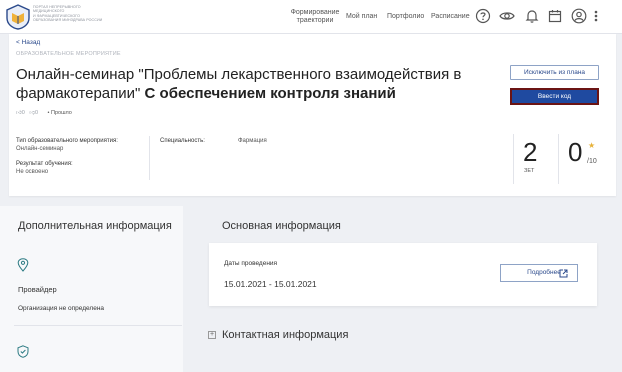  What do you see at coordinates (252, 141) in the screenshot?
I see `specialty-value: Фармация` at bounding box center [252, 141].